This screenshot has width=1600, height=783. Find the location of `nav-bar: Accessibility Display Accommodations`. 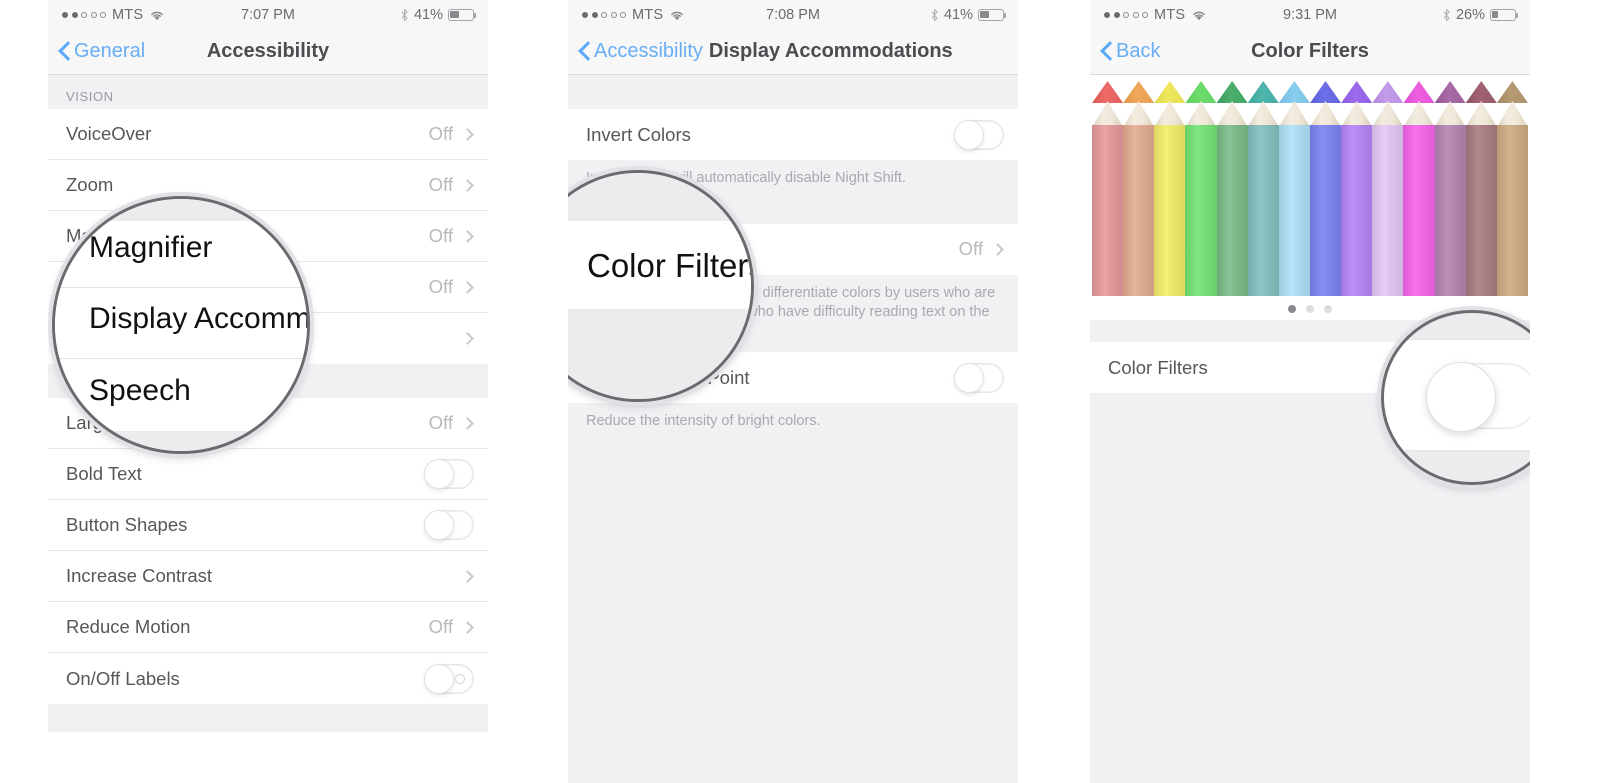

nav-bar: Accessibility Display Accommodations is located at coordinates (793, 52).